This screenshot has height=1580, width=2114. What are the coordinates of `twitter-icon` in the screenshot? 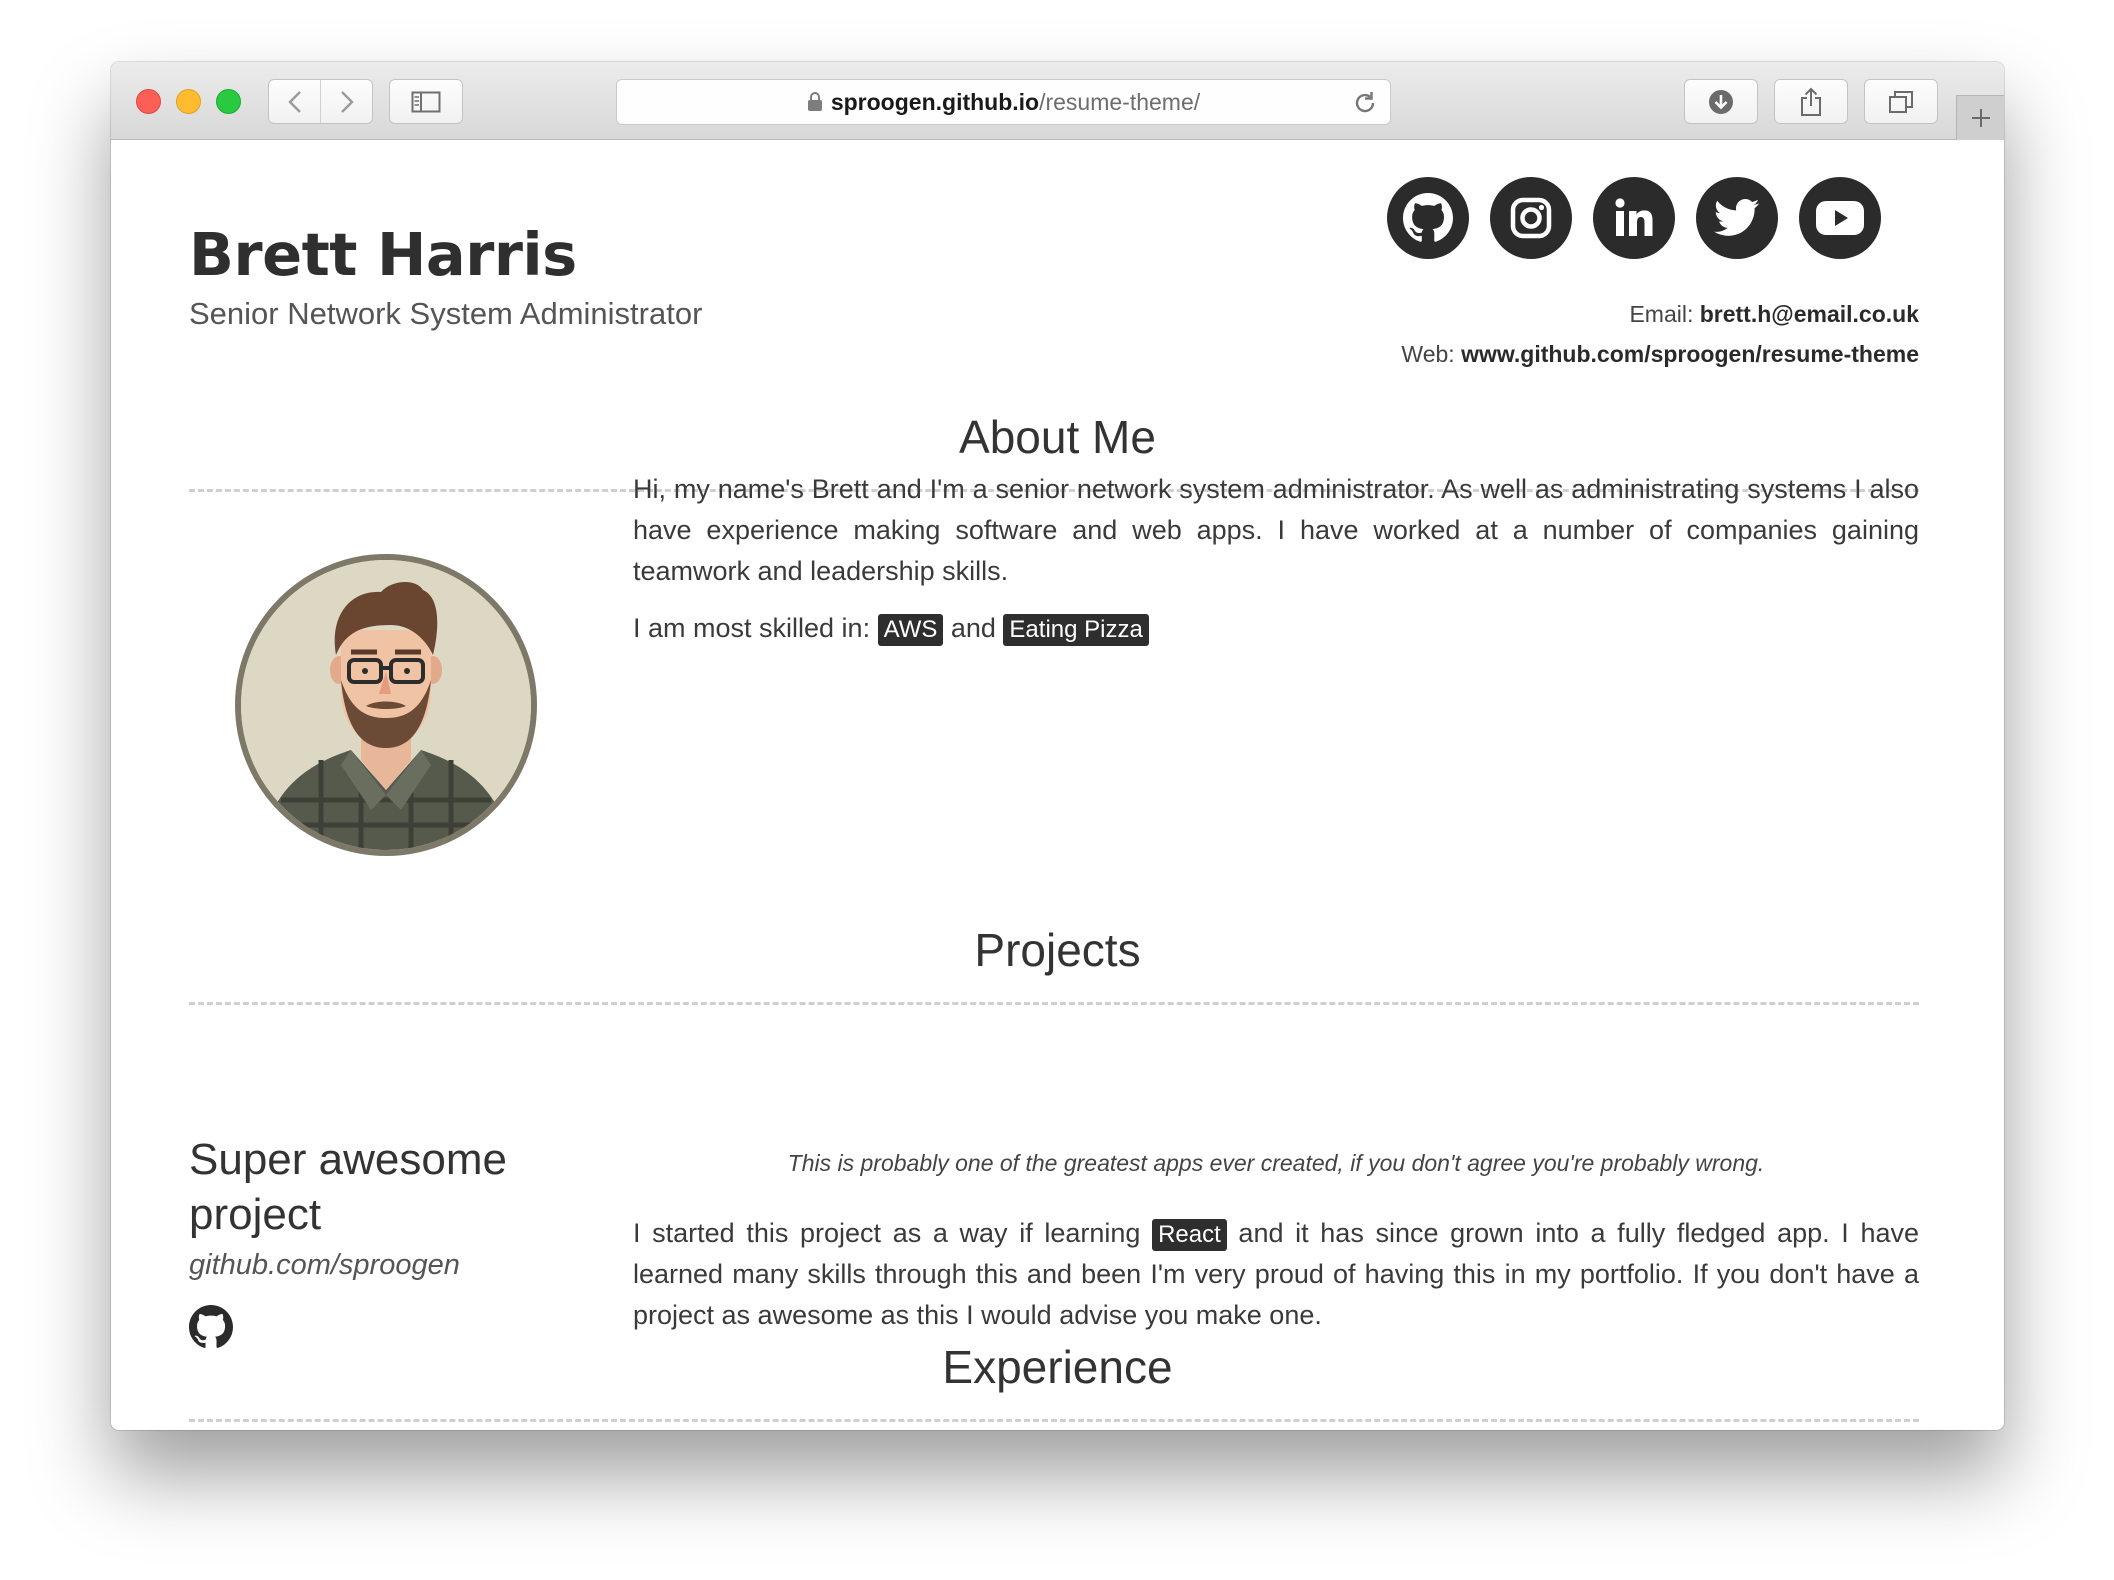 It's located at (1737, 217).